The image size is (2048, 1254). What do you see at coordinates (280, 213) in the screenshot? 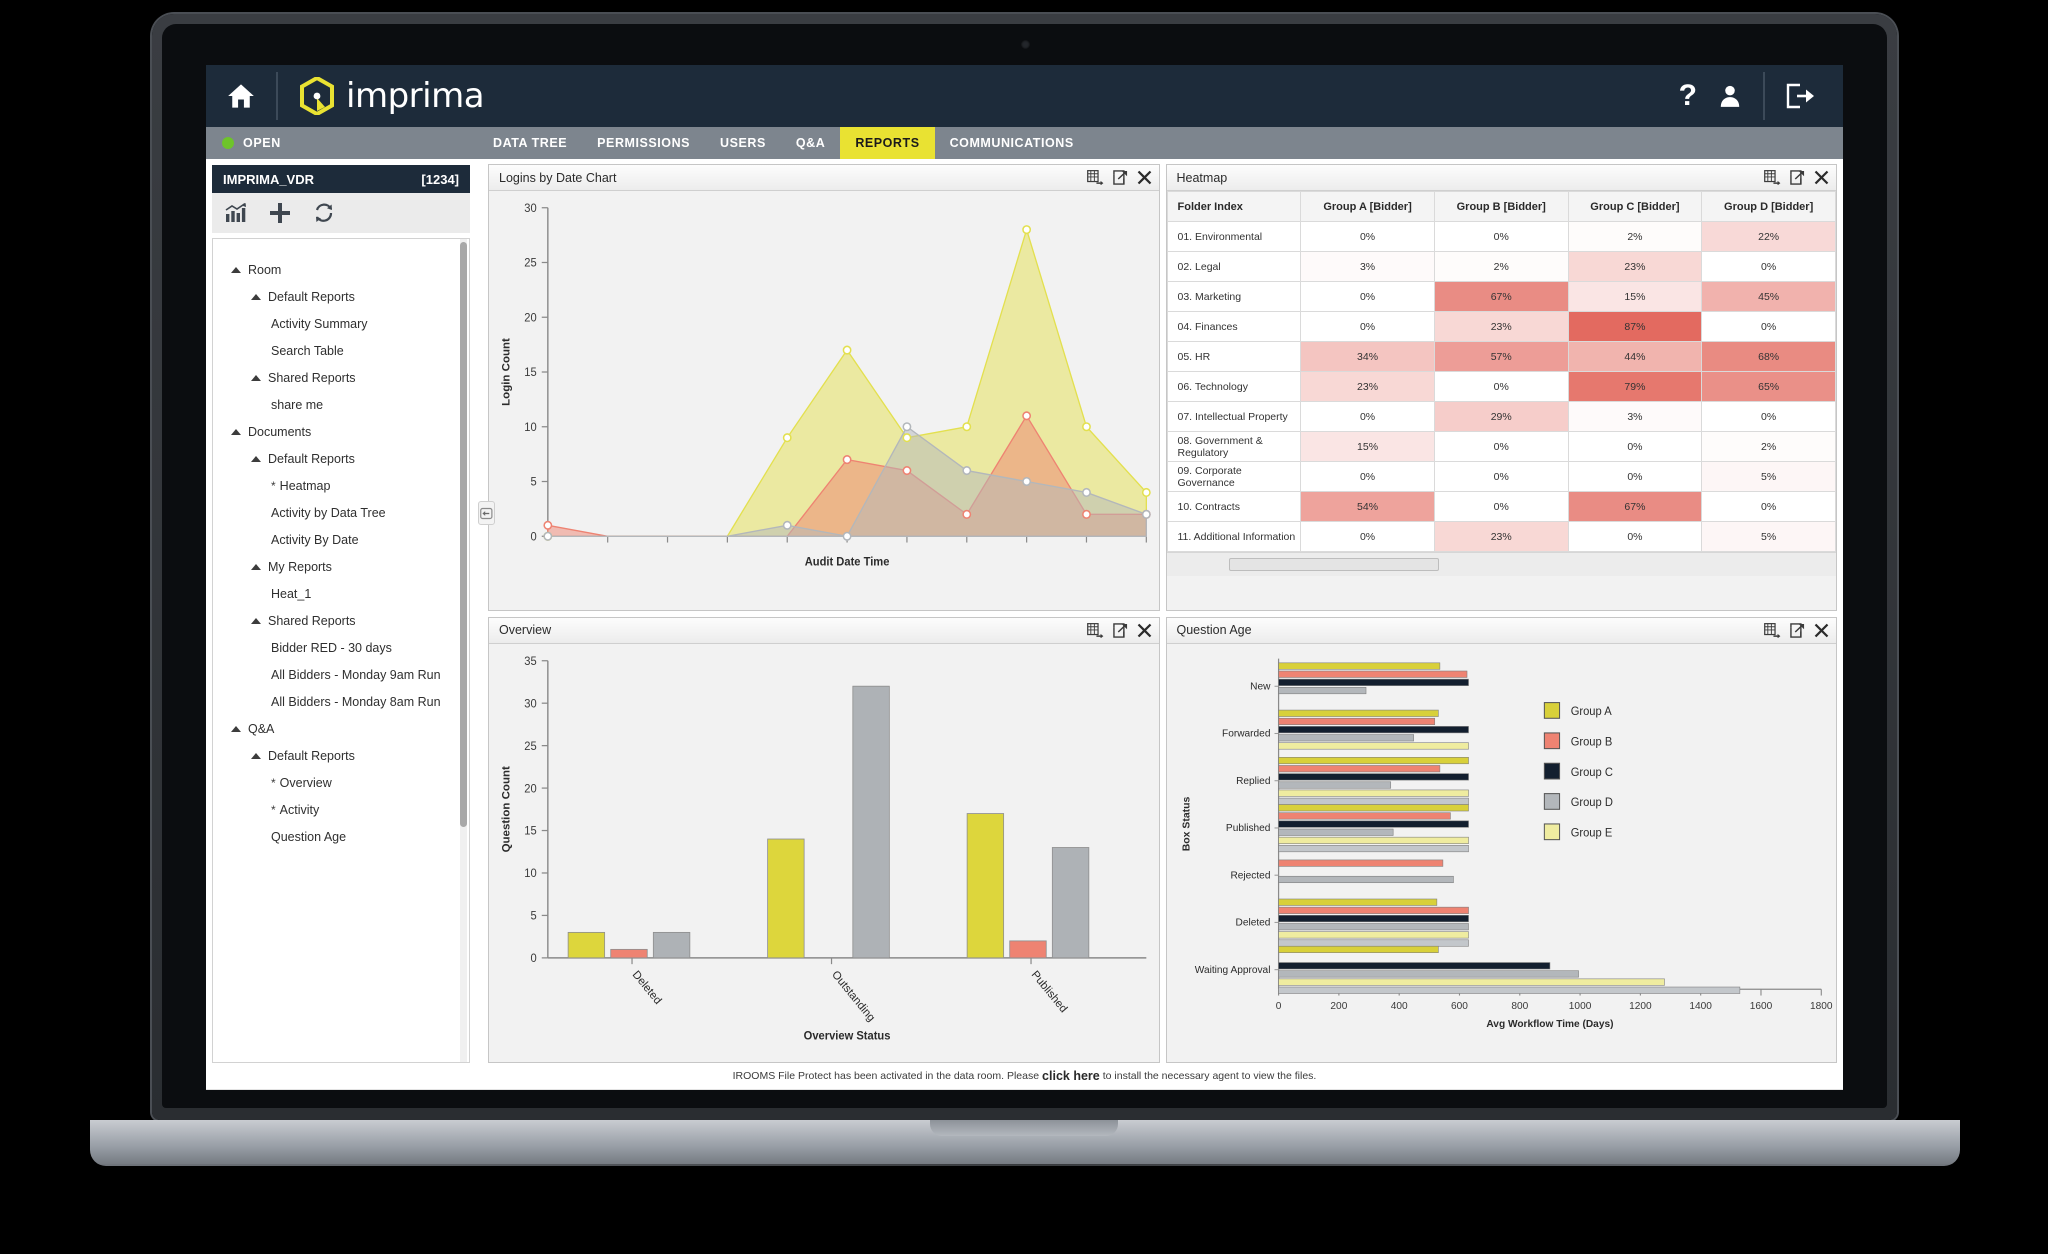
I see `add-report-button` at bounding box center [280, 213].